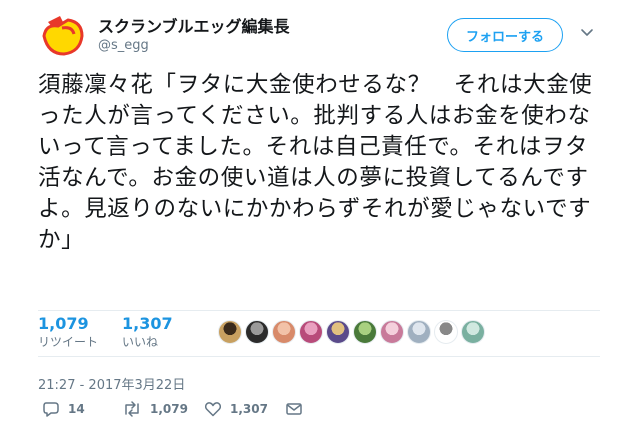  Describe the element at coordinates (76, 409) in the screenshot. I see `reply-count: 14` at that location.